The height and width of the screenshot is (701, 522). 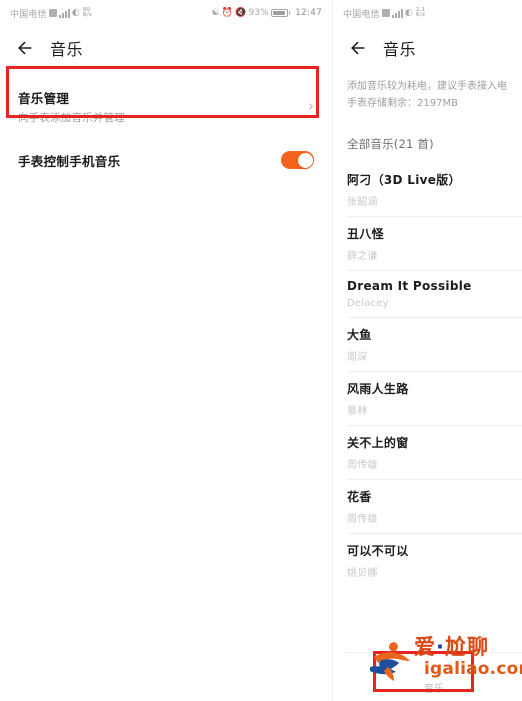 I want to click on music-management-subtitle: 向手表添加音乐并管理, so click(x=71, y=117).